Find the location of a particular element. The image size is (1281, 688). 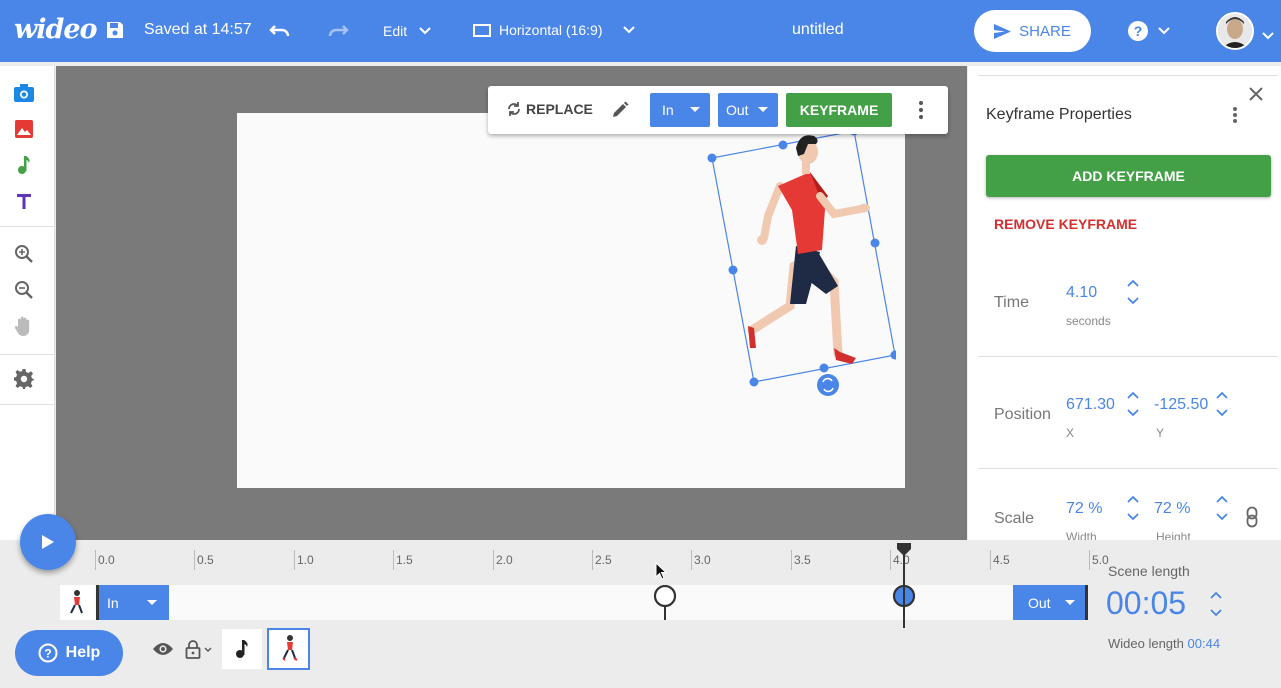

rotate-handle is located at coordinates (828, 385).